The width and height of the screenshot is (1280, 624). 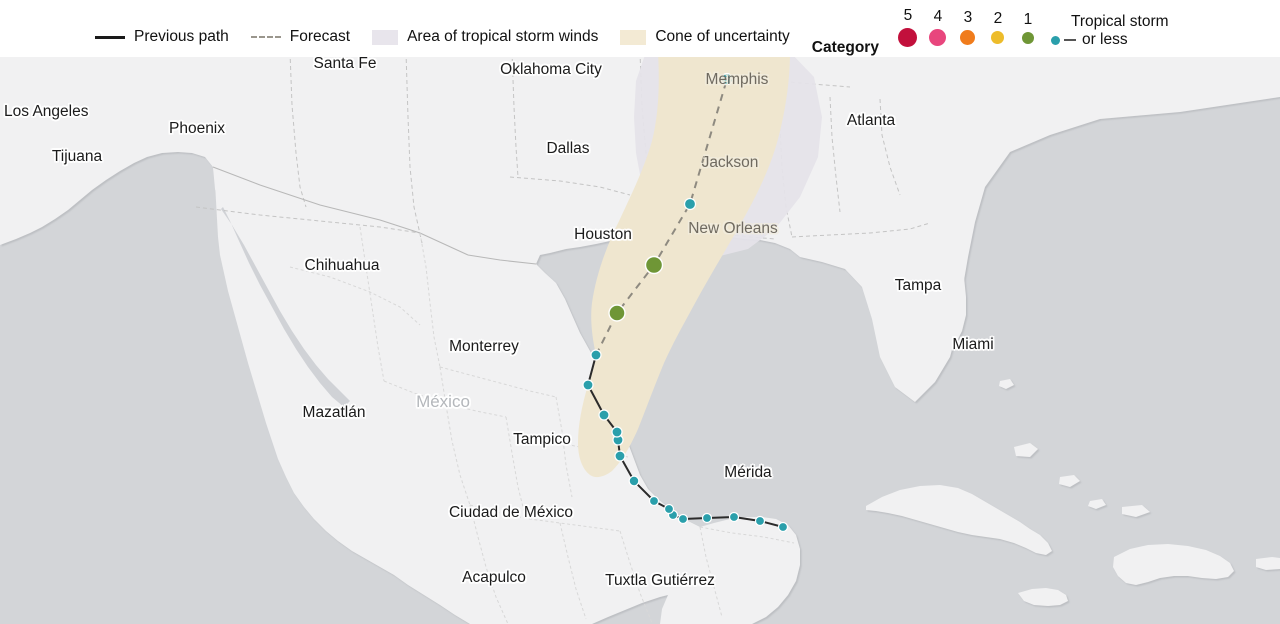 What do you see at coordinates (1268, 563) in the screenshot?
I see `puerto-rico-land` at bounding box center [1268, 563].